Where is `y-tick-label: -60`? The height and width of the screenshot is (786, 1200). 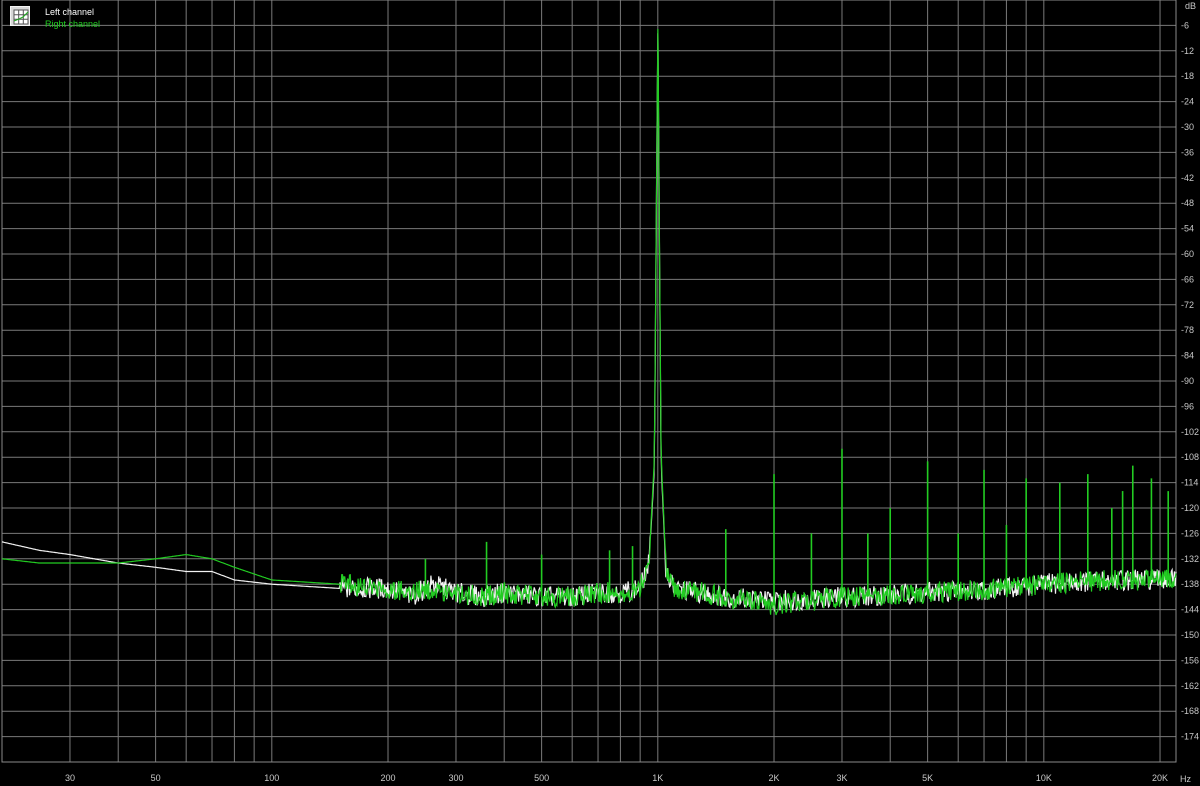 y-tick-label: -60 is located at coordinates (1187, 254).